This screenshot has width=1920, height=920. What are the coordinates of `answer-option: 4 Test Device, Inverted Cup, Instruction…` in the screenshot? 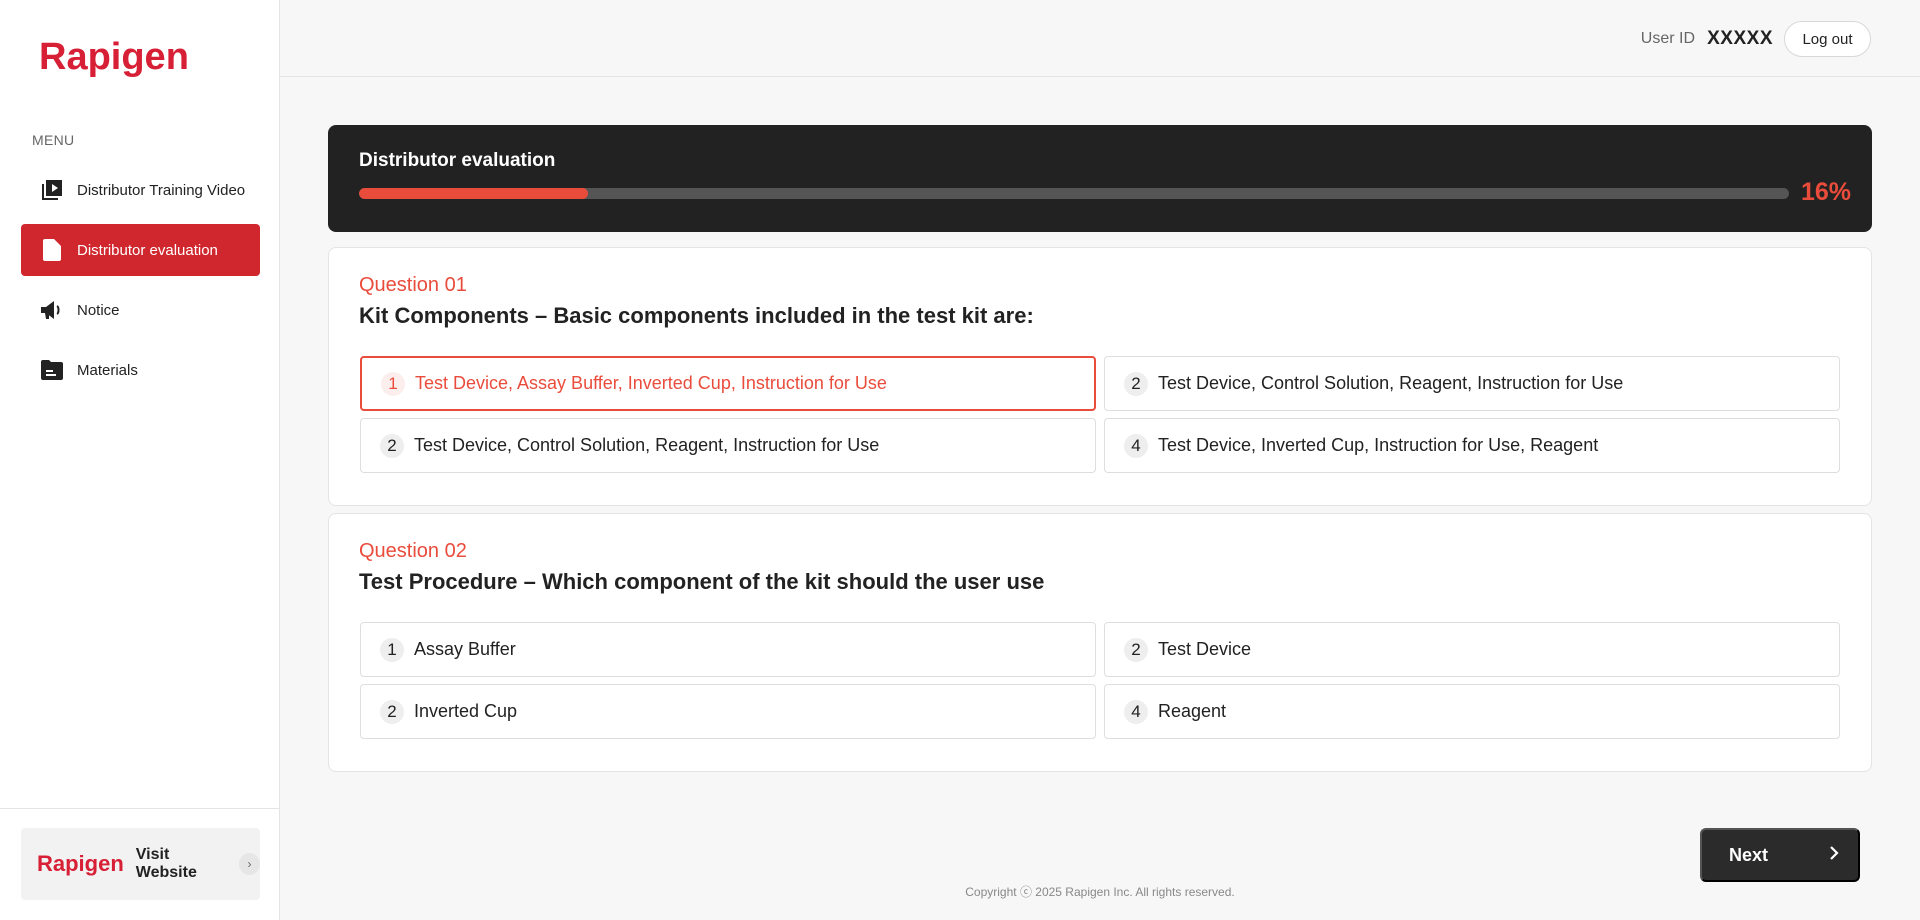 It's located at (1472, 445).